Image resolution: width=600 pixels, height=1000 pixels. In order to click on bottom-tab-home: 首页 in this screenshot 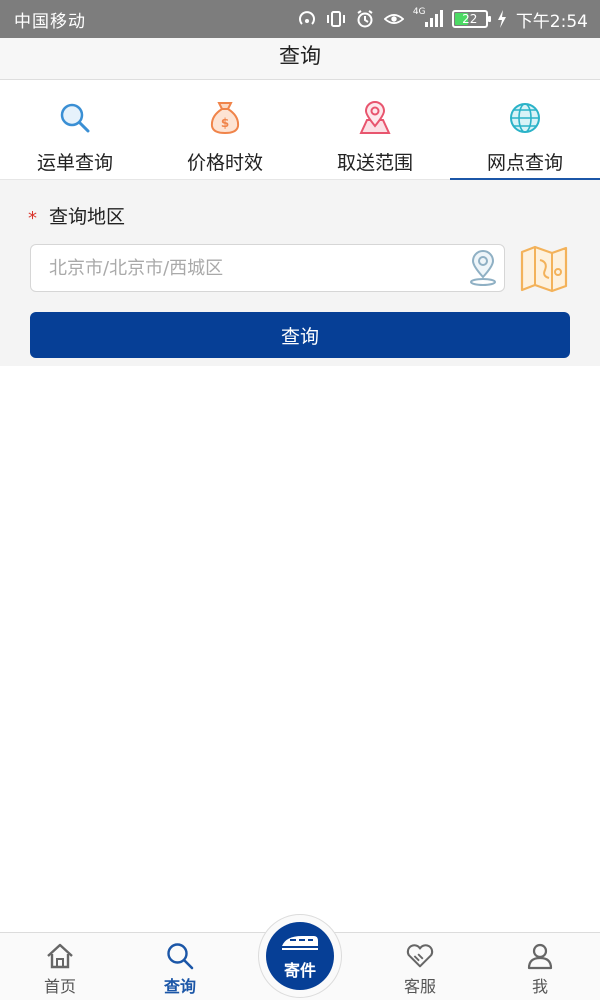, I will do `click(60, 966)`.